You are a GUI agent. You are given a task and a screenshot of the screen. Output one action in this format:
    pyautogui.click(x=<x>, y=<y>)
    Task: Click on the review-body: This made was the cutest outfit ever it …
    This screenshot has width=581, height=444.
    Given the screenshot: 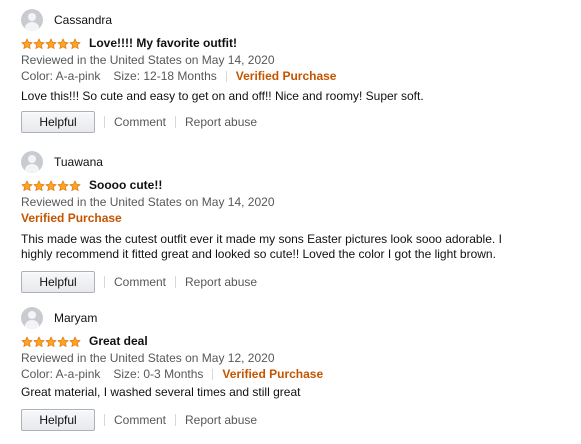 What is the action you would take?
    pyautogui.click(x=293, y=247)
    